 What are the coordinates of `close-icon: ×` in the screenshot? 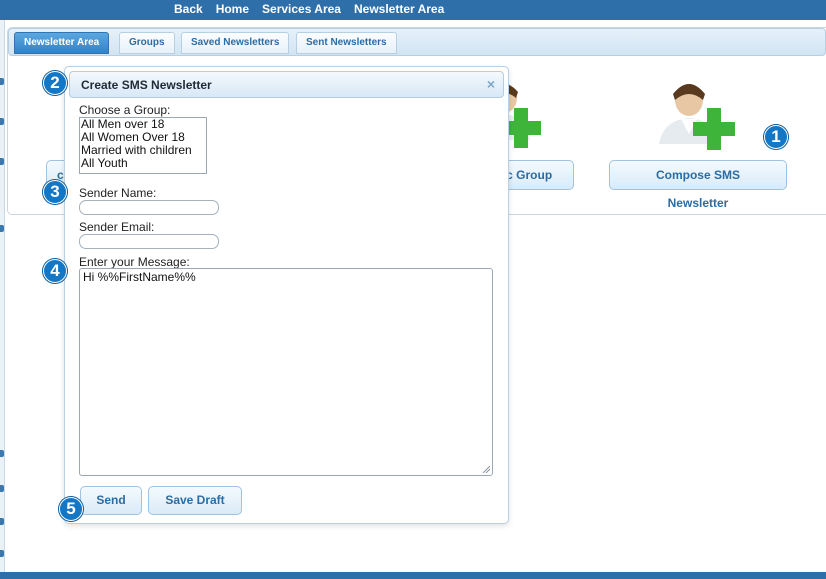 It's located at (491, 84).